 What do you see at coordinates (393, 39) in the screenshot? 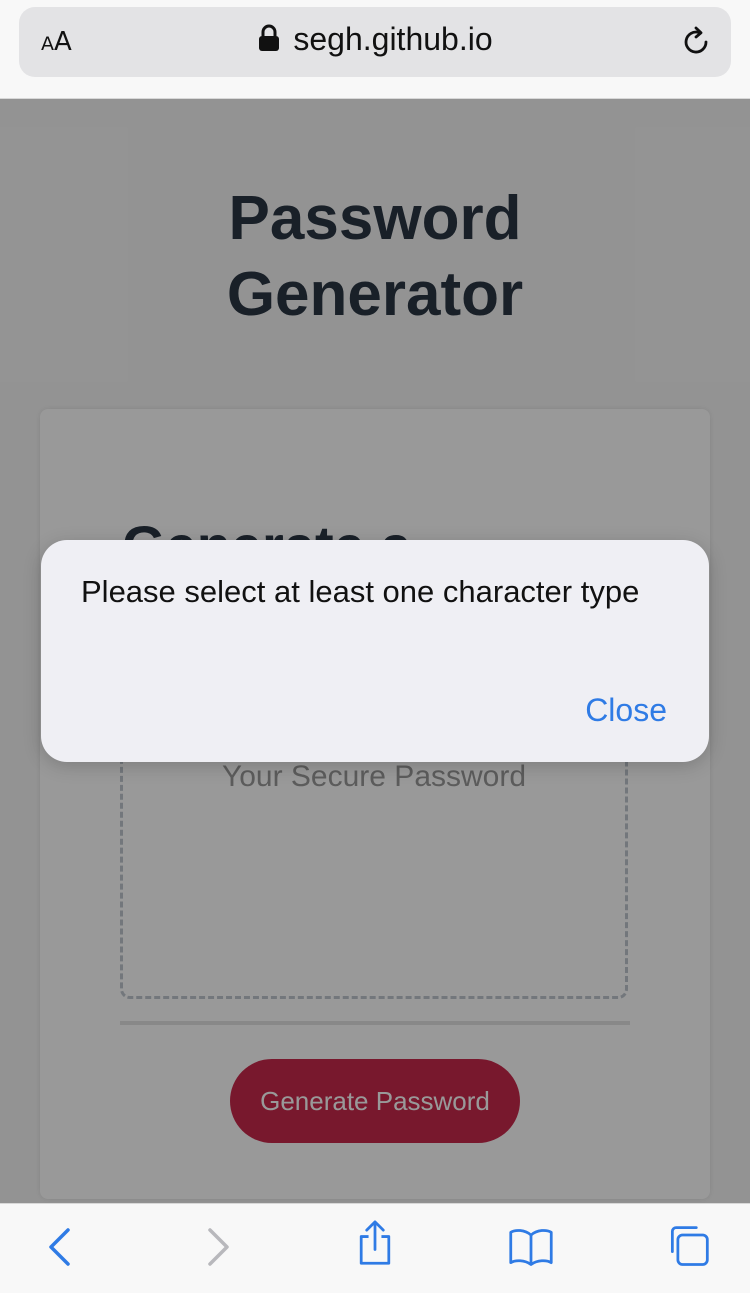
I see `url-text: segh.github.io` at bounding box center [393, 39].